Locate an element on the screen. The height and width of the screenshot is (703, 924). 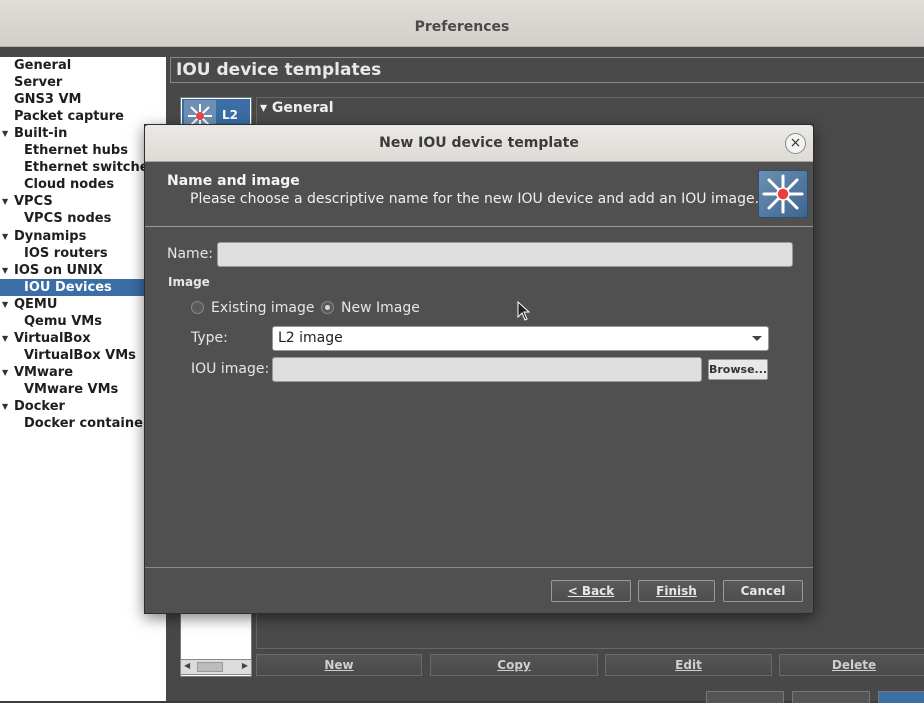
sidebar-item-vpcs-nodes: VPCS nodes is located at coordinates (83, 218).